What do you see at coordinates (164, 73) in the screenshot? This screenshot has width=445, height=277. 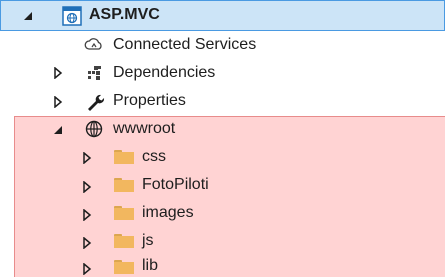 I see `tree-item-dependencies: Dependencies` at bounding box center [164, 73].